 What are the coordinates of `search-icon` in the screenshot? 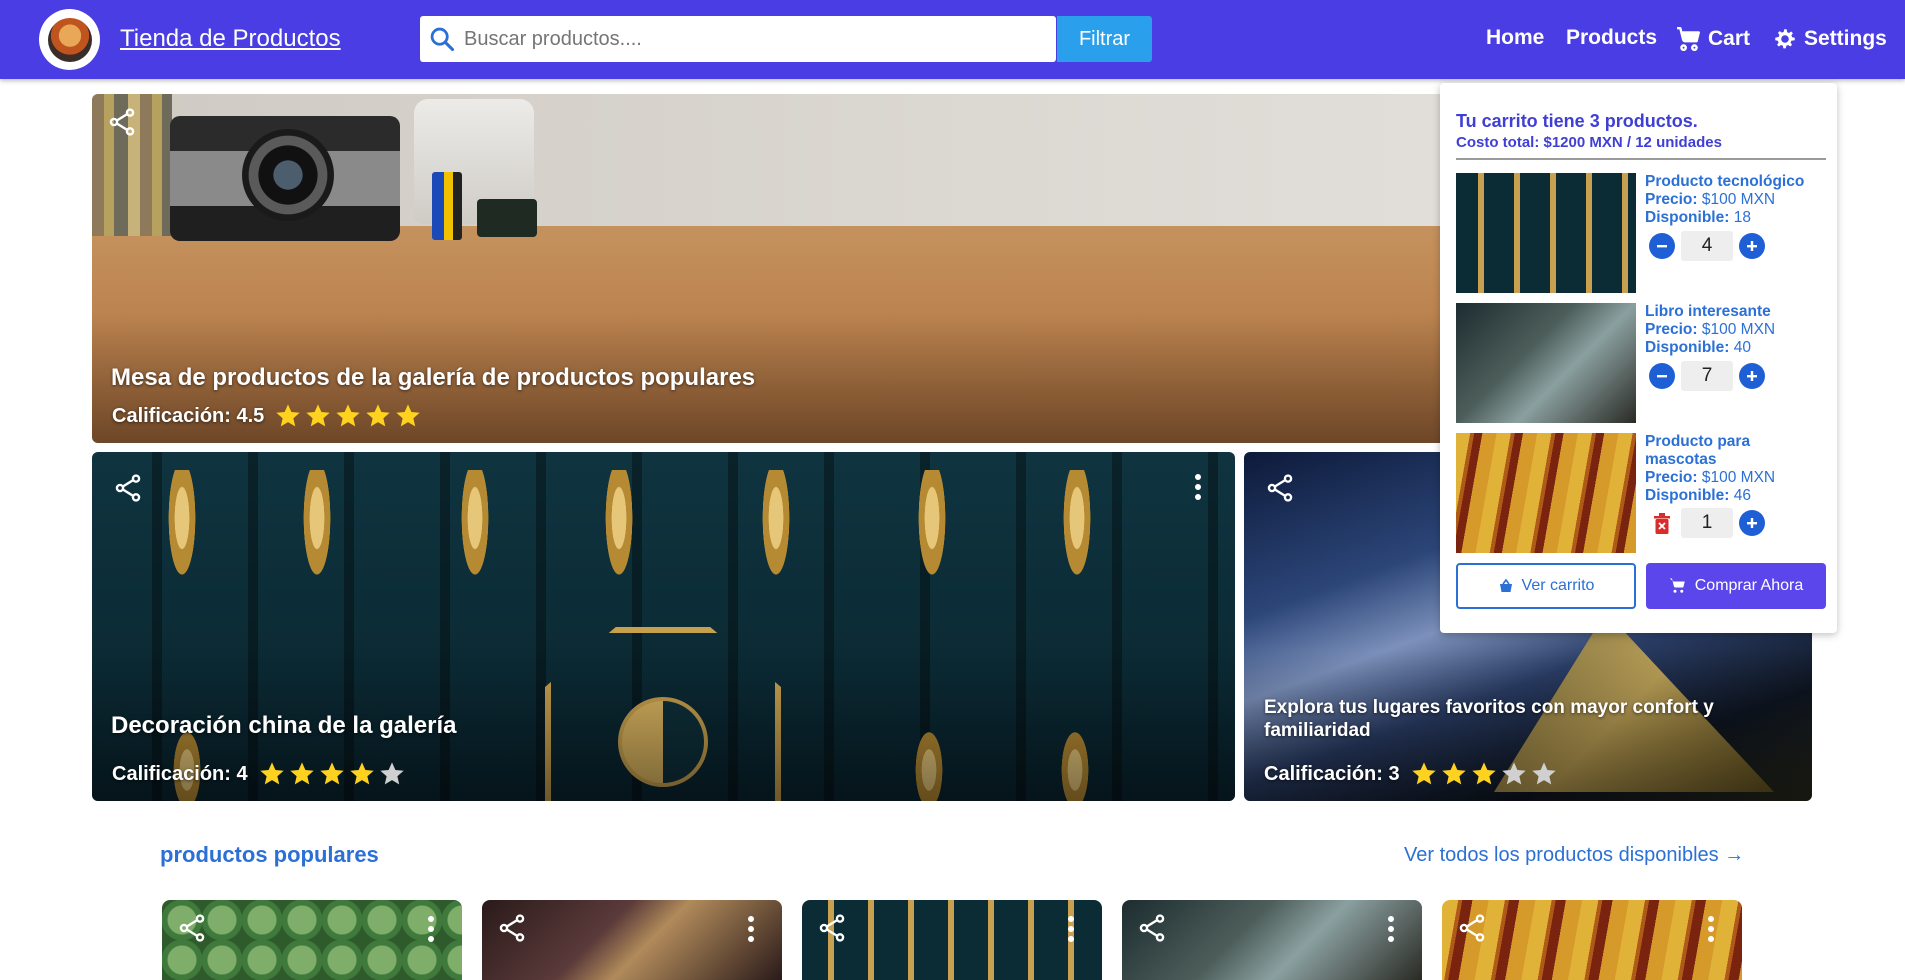 It's located at (442, 39).